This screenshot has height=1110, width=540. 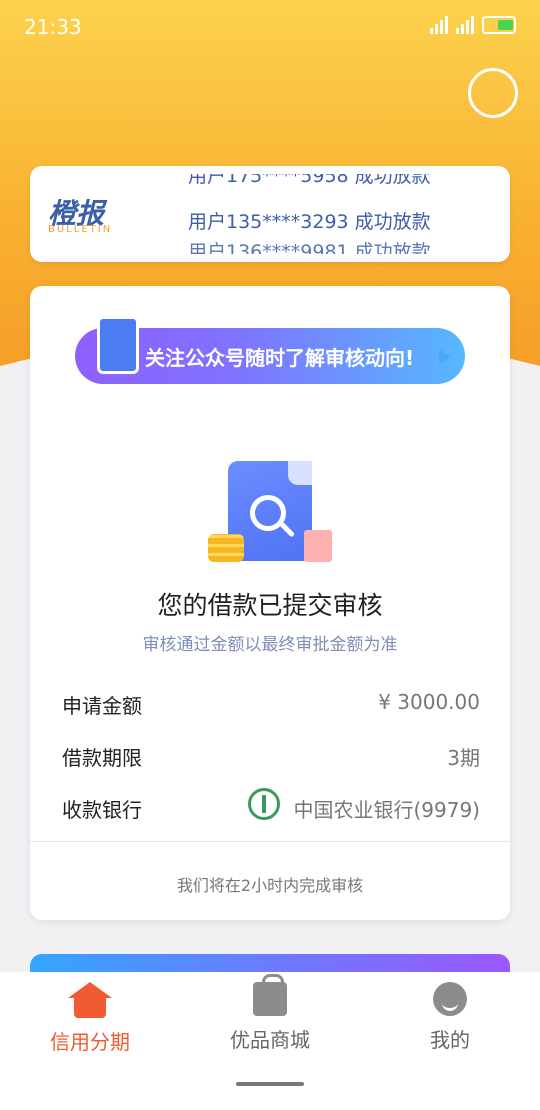 I want to click on profile-icon, so click(x=450, y=999).